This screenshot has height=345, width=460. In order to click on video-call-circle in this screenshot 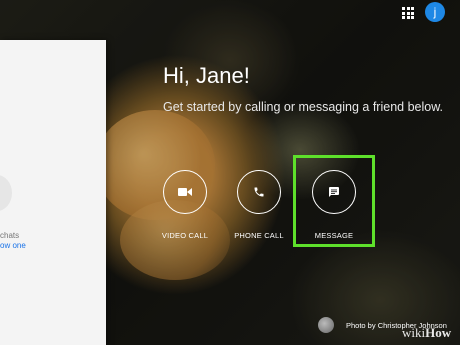, I will do `click(185, 192)`.